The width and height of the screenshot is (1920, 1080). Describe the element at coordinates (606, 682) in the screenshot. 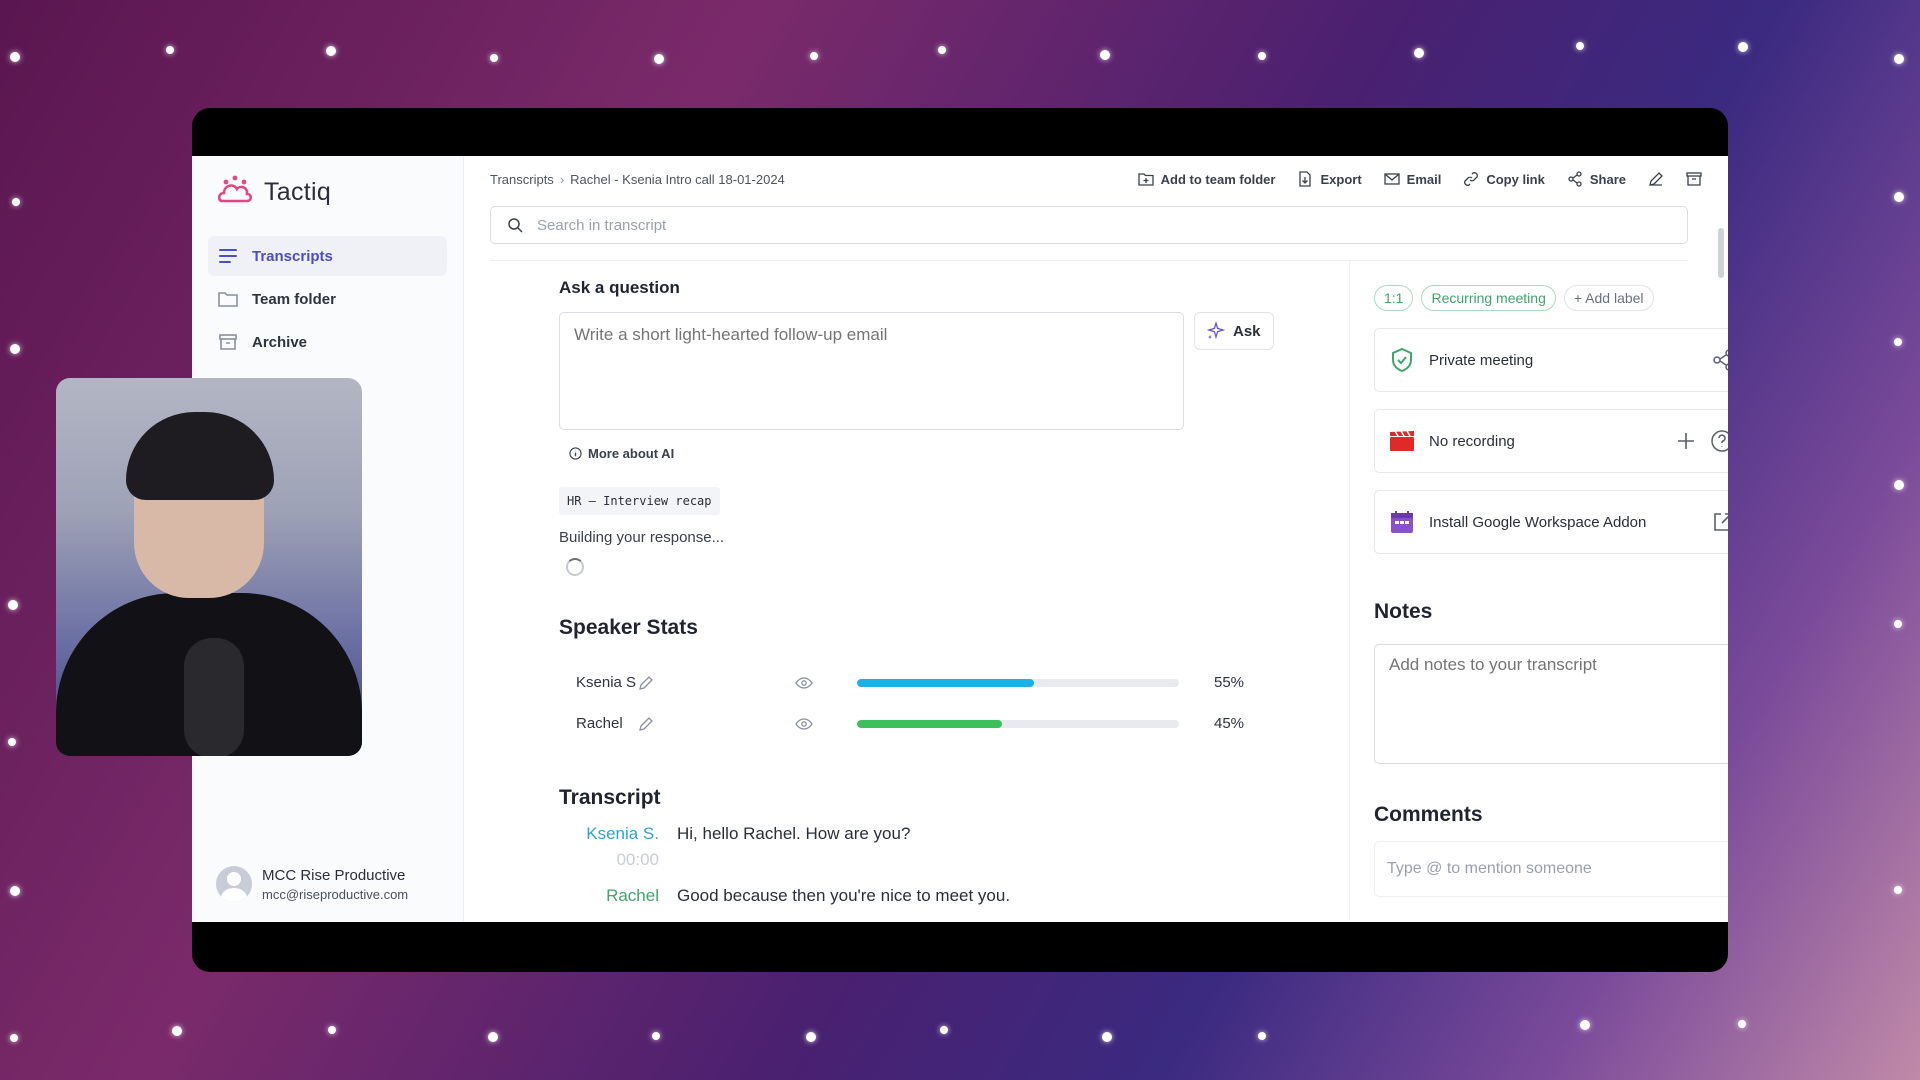

I see `speaker-name: Ksenia S` at that location.